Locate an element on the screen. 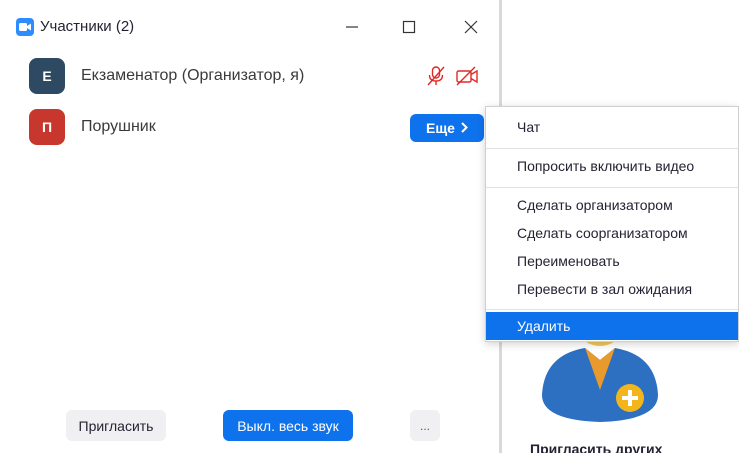 The height and width of the screenshot is (453, 739). maximize-icon is located at coordinates (409, 27).